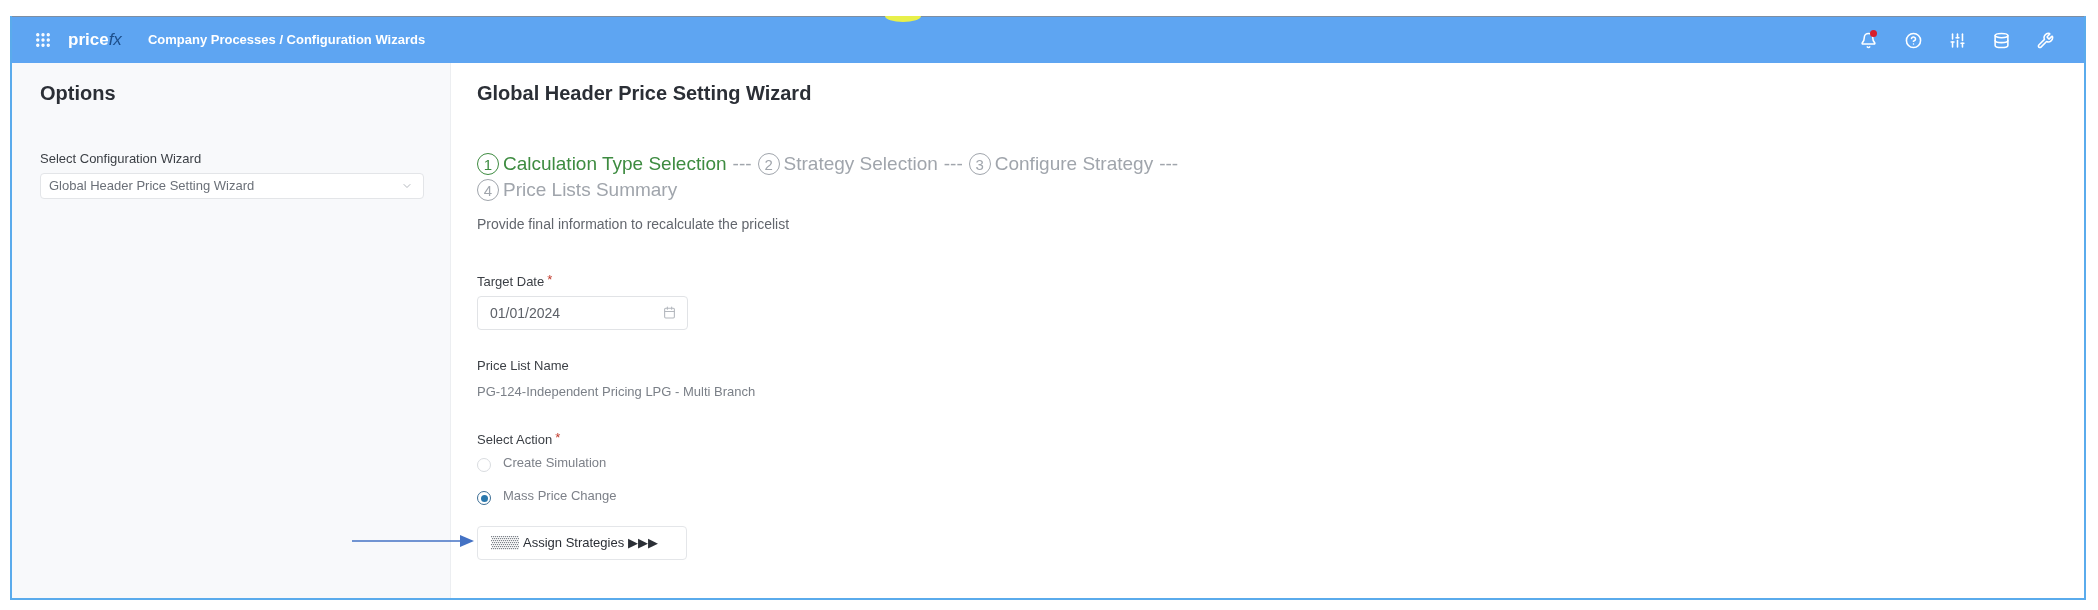 Image resolution: width=2098 pixels, height=610 pixels. What do you see at coordinates (634, 224) in the screenshot?
I see `description: Provide final information to recalculate the pricelist` at bounding box center [634, 224].